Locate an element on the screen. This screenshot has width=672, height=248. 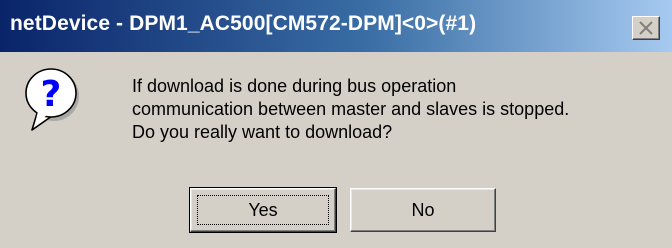
yes-button: Yes is located at coordinates (263, 210).